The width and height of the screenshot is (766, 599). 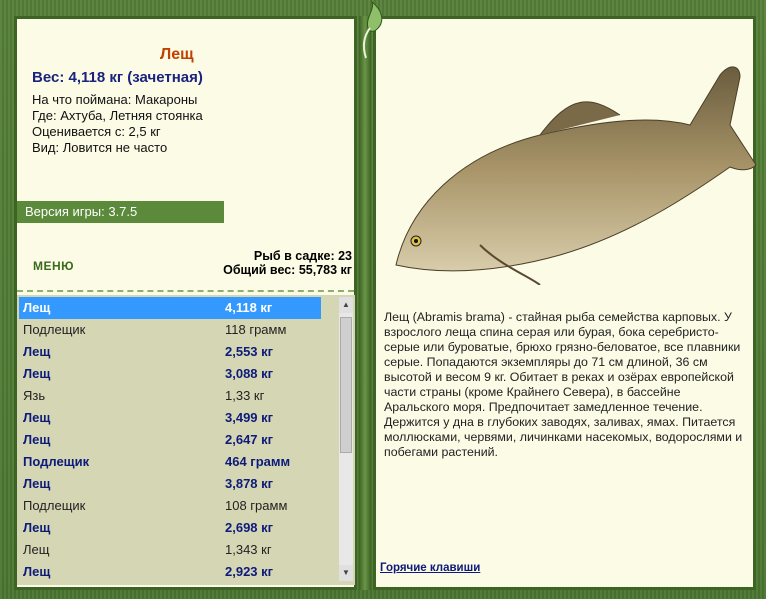 What do you see at coordinates (34, 395) in the screenshot?
I see `catch-fish-name: Язь` at bounding box center [34, 395].